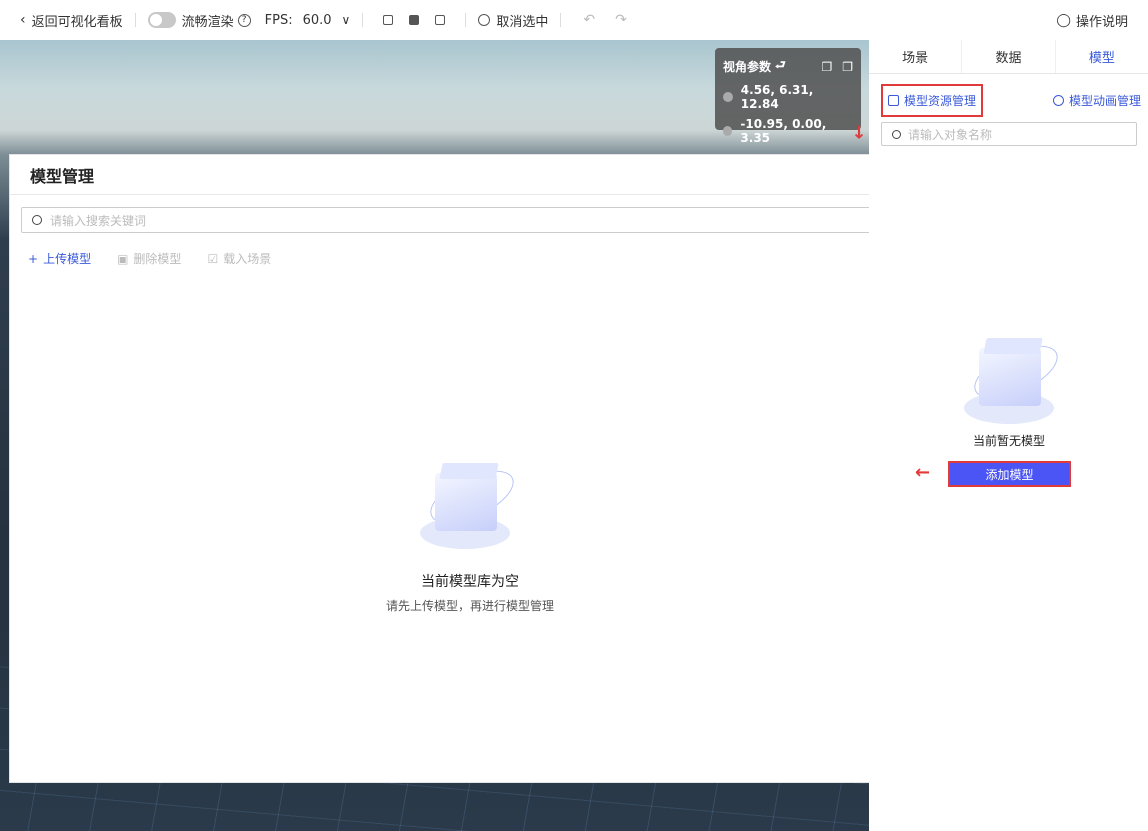  I want to click on help-circle-icon: ?, so click(244, 20).